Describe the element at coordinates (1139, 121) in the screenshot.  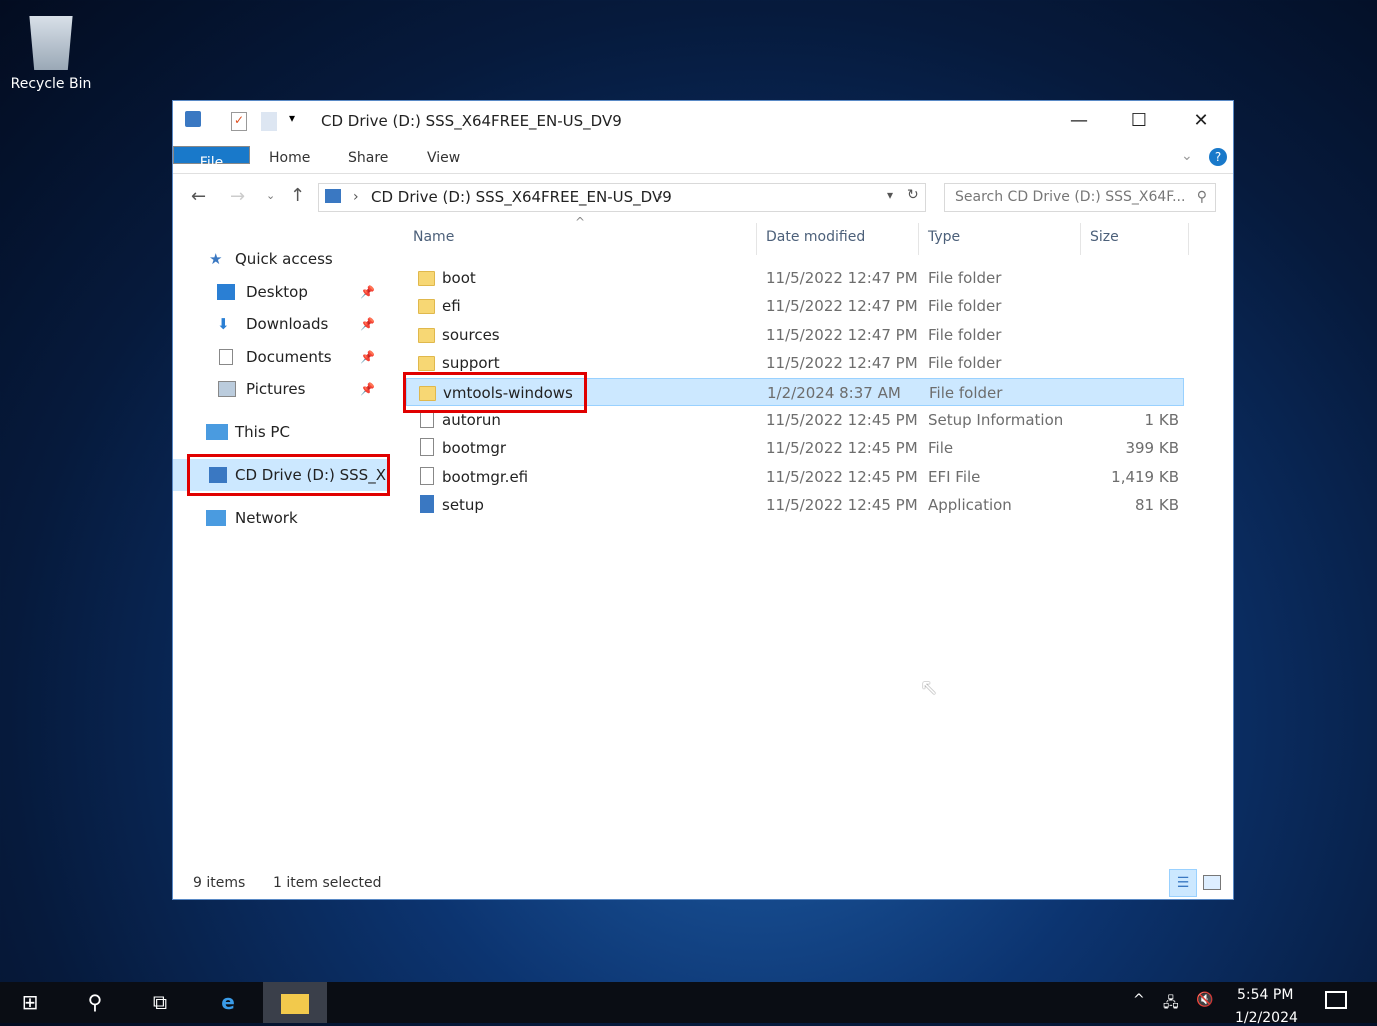
I see `maximize-button: ☐` at that location.